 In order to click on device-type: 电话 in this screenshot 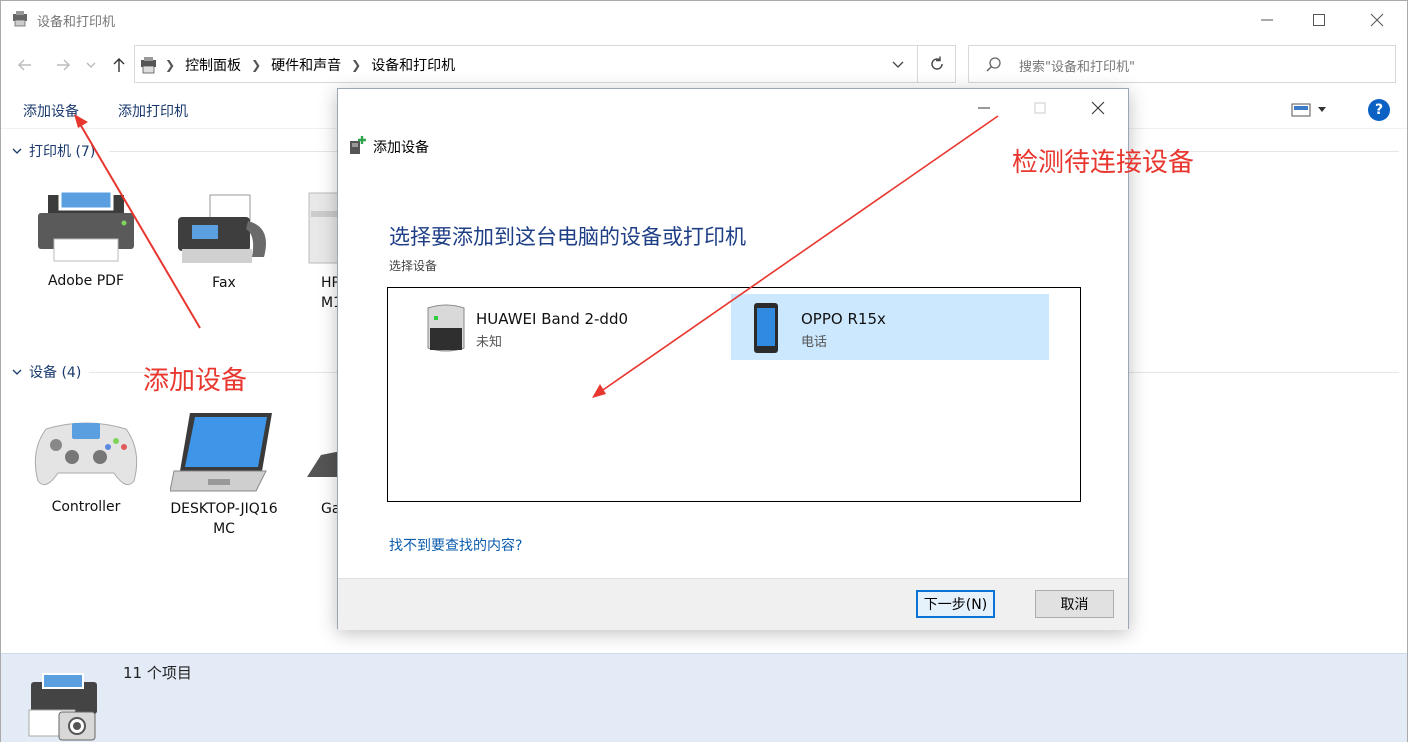, I will do `click(814, 342)`.